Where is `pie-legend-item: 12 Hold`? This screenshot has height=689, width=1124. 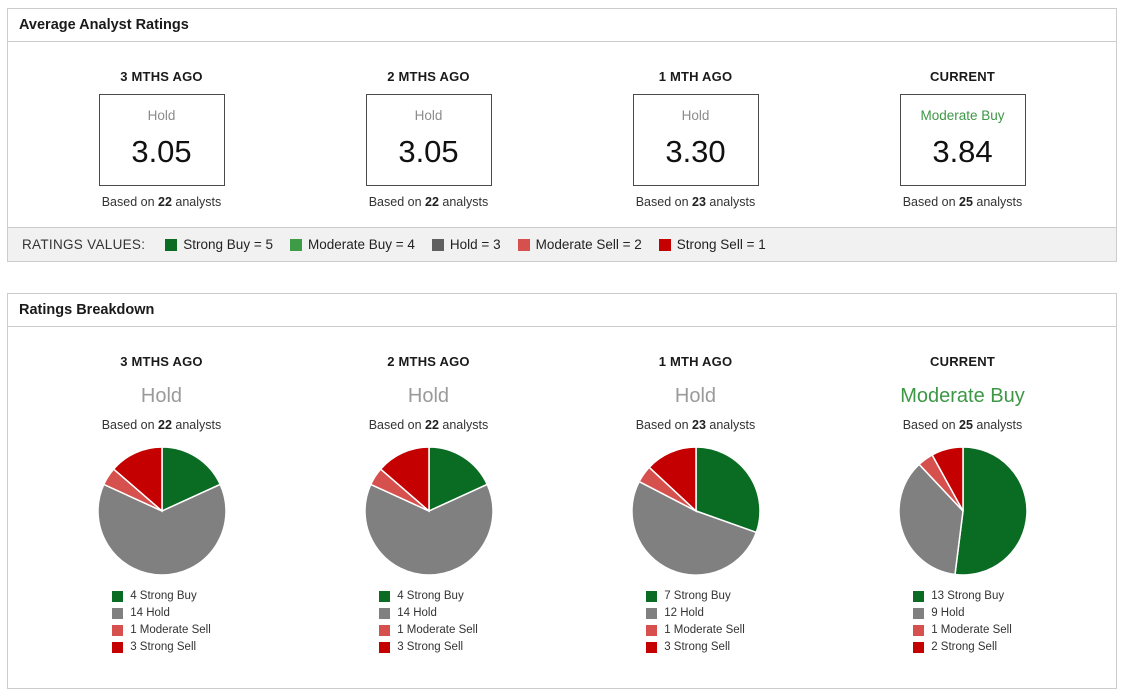 pie-legend-item: 12 Hold is located at coordinates (695, 613).